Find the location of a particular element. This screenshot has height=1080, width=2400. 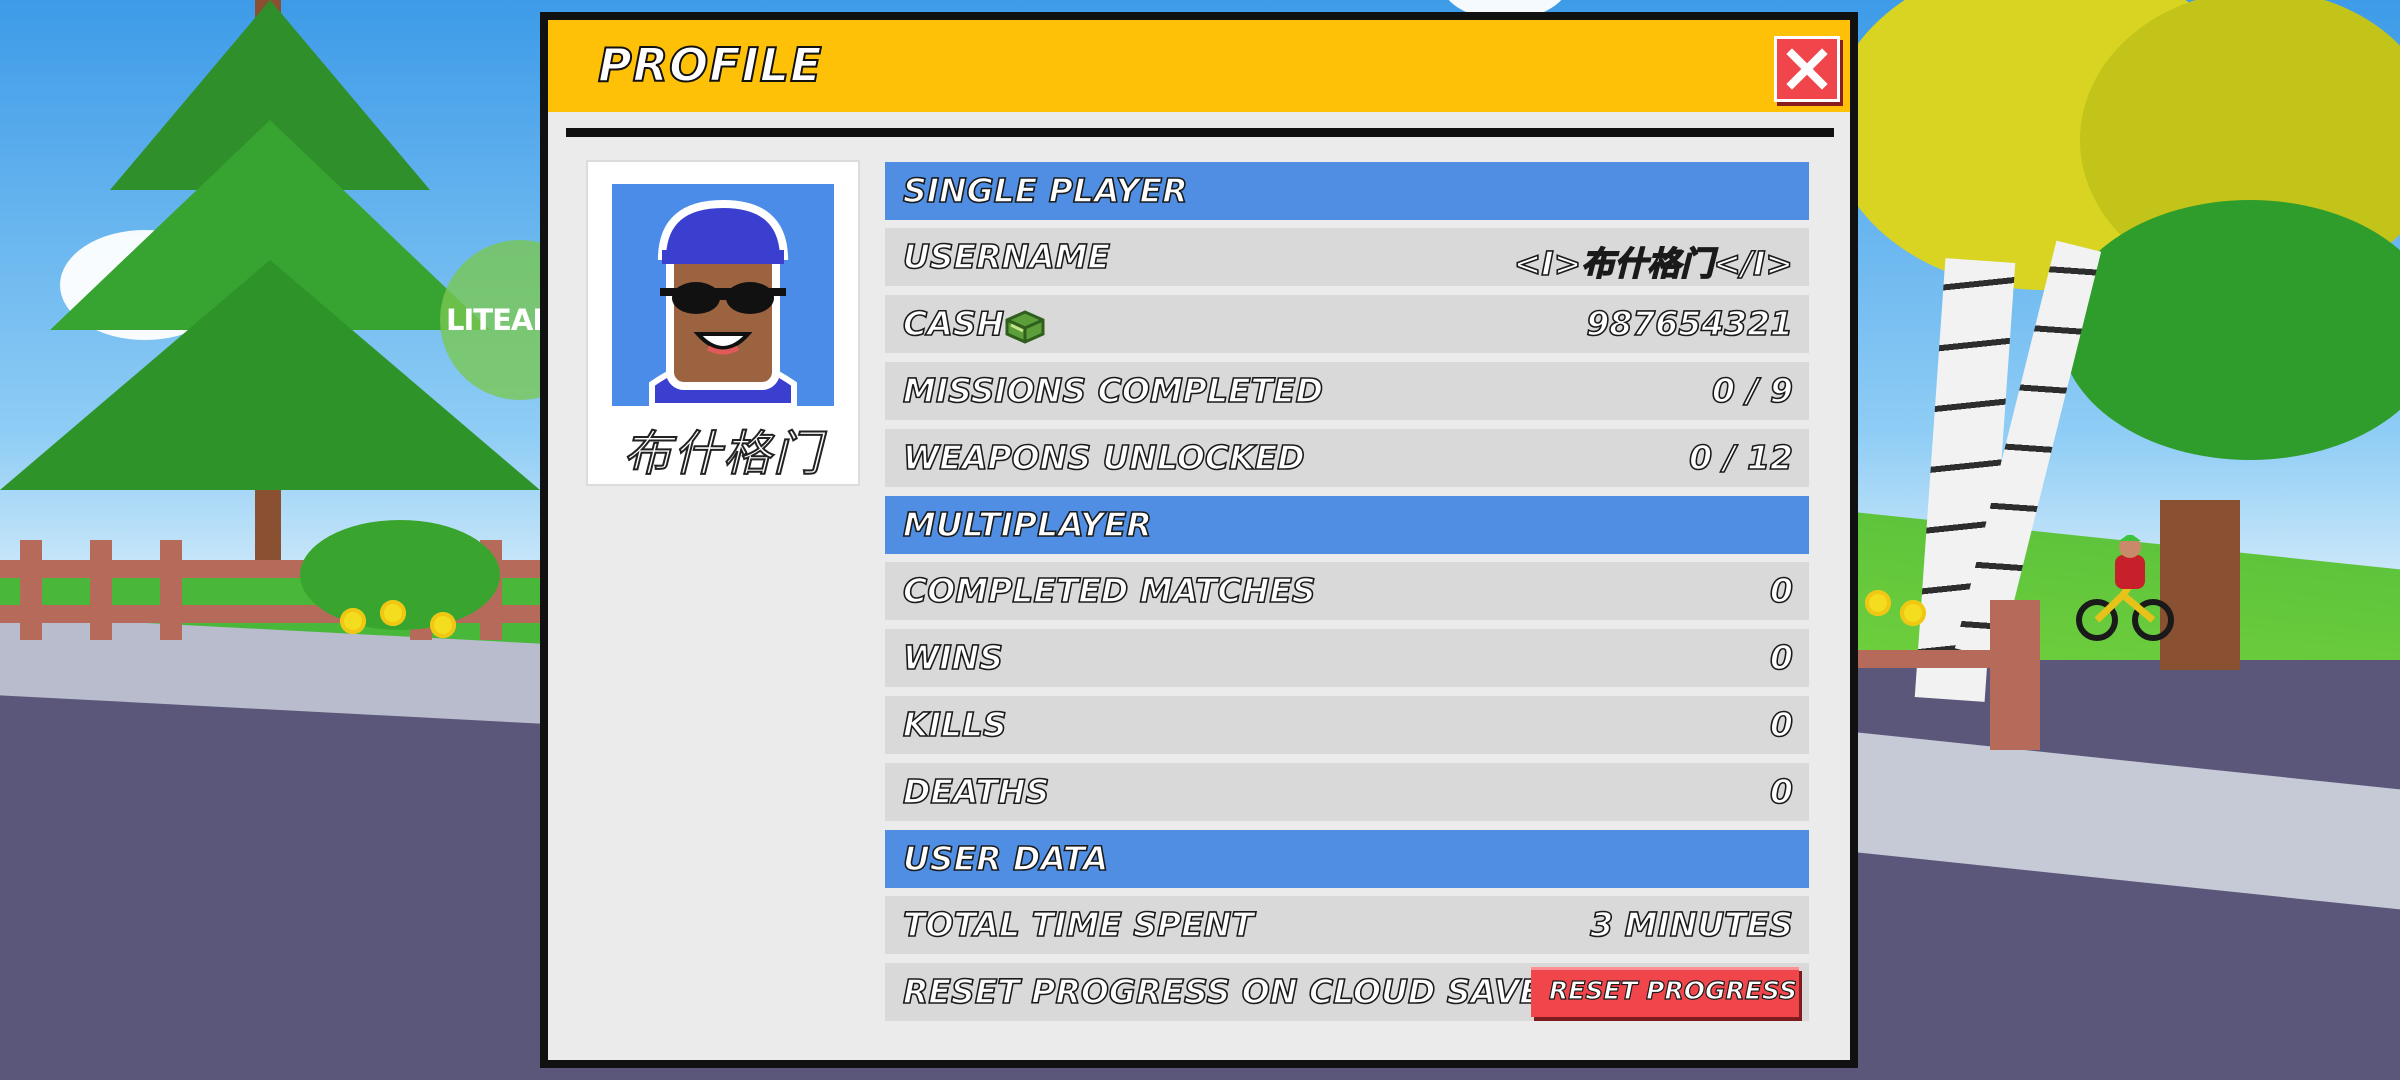

stat-label: KILLS is located at coordinates (954, 724).